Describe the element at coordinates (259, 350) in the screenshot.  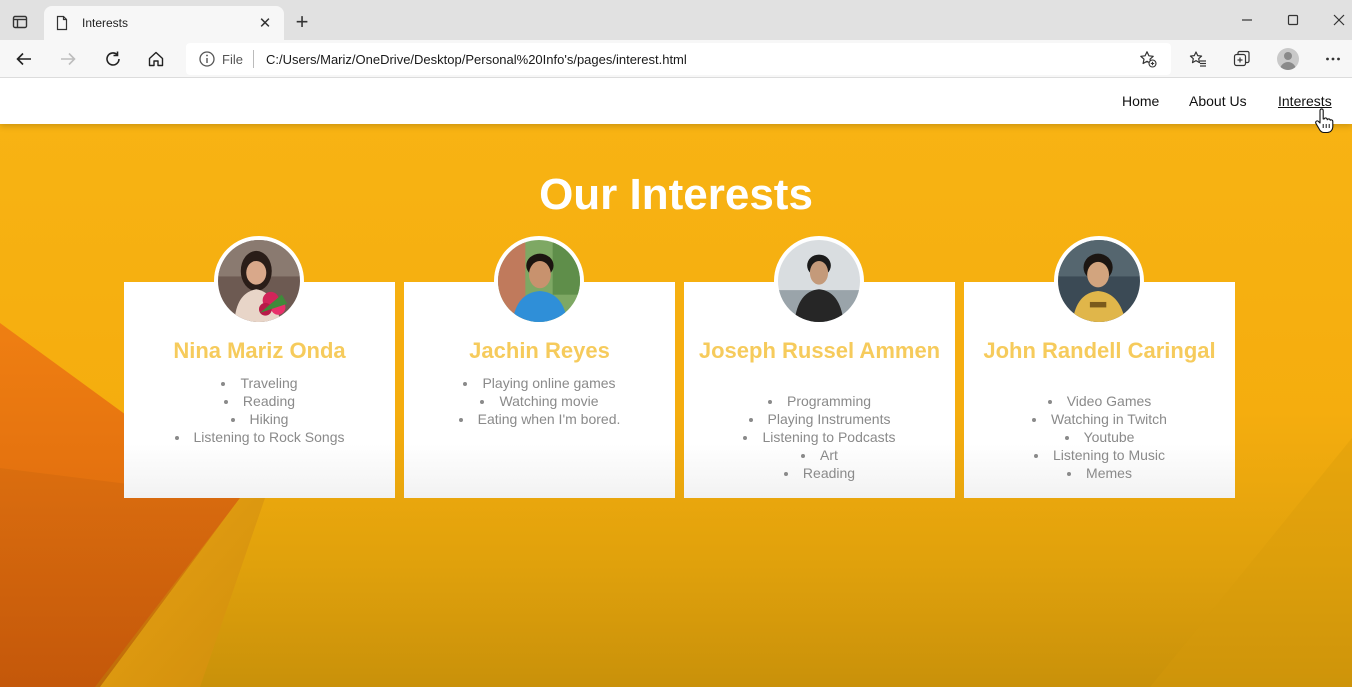
I see `member-name: Nina Mariz Onda` at that location.